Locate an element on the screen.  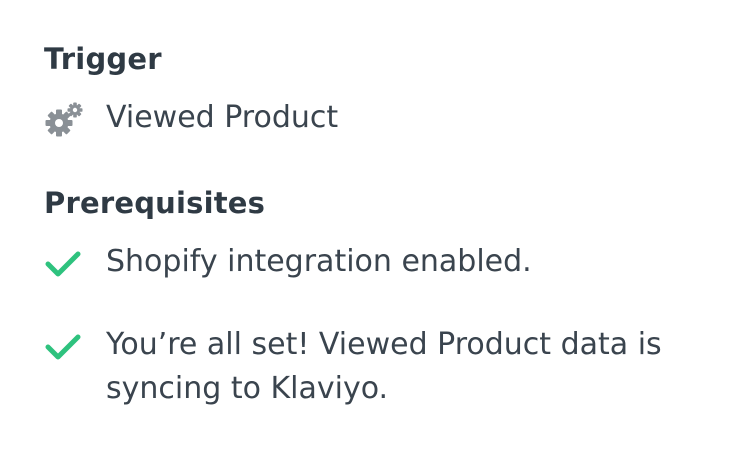
prerequisite-text: Shopify integration enabled. is located at coordinates (319, 261).